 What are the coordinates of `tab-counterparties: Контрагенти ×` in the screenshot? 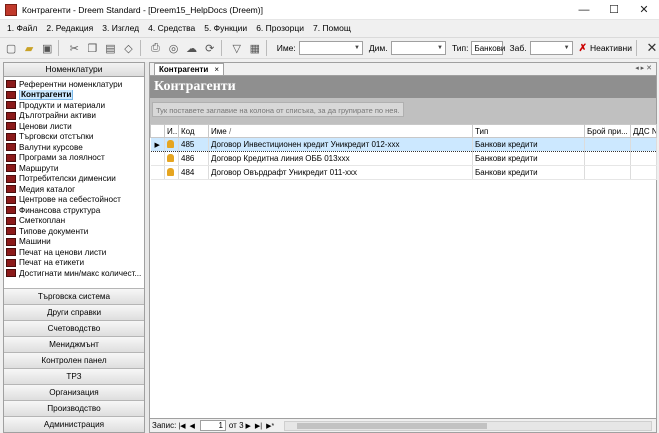 It's located at (189, 69).